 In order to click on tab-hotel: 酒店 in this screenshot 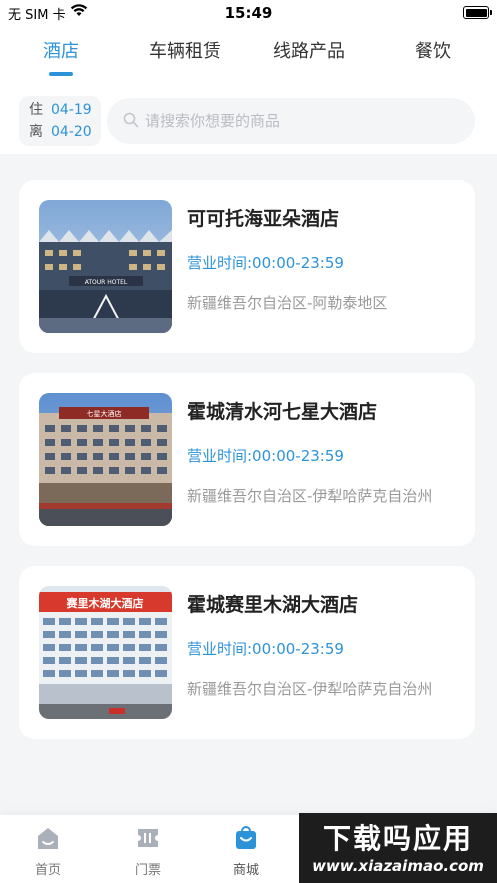, I will do `click(61, 57)`.